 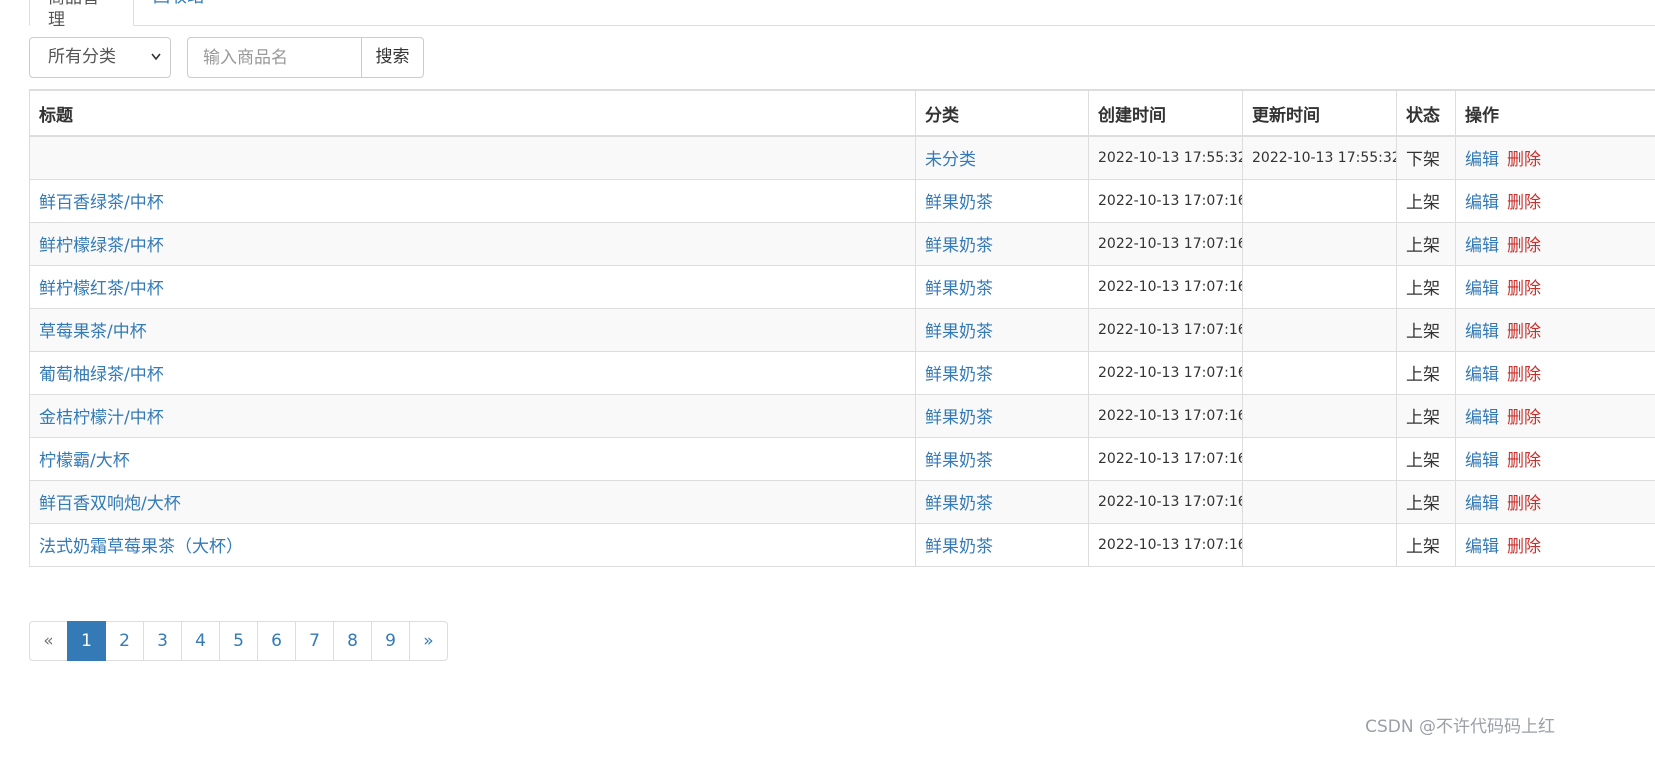 I want to click on product-title-link: 金桔柠檬汁/中杯, so click(x=101, y=418).